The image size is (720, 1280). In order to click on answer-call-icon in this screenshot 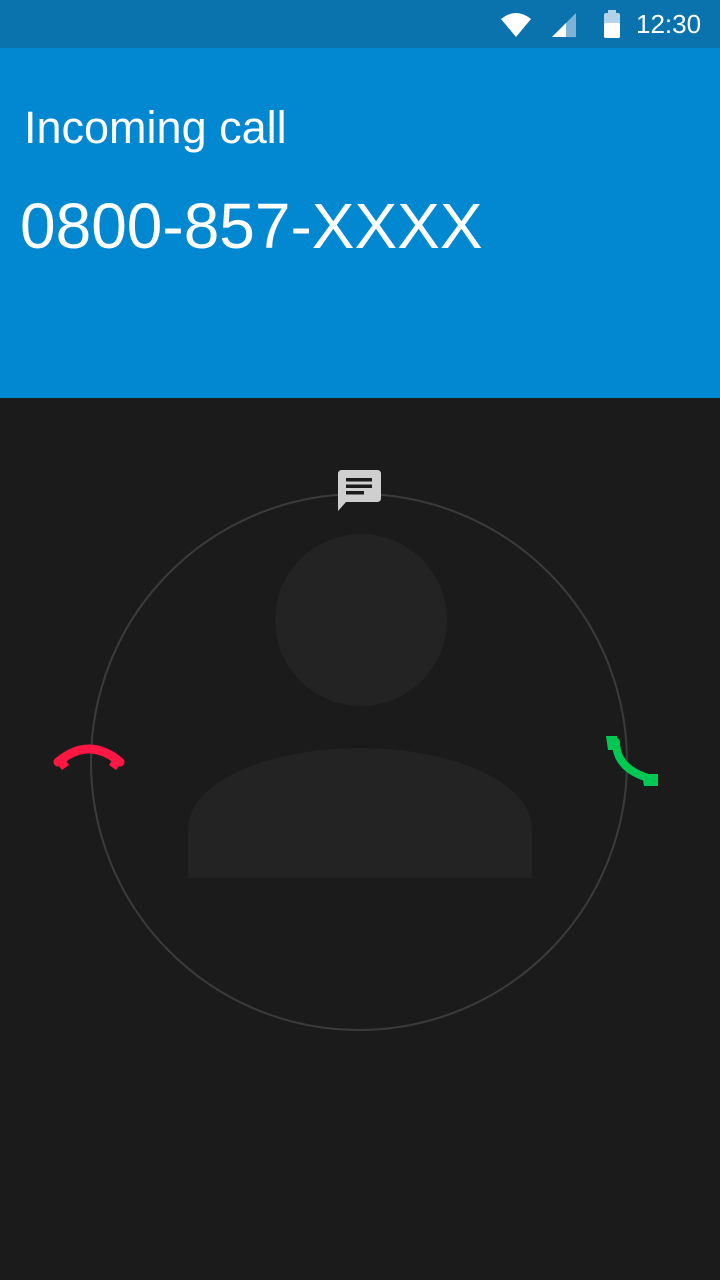, I will do `click(631, 763)`.